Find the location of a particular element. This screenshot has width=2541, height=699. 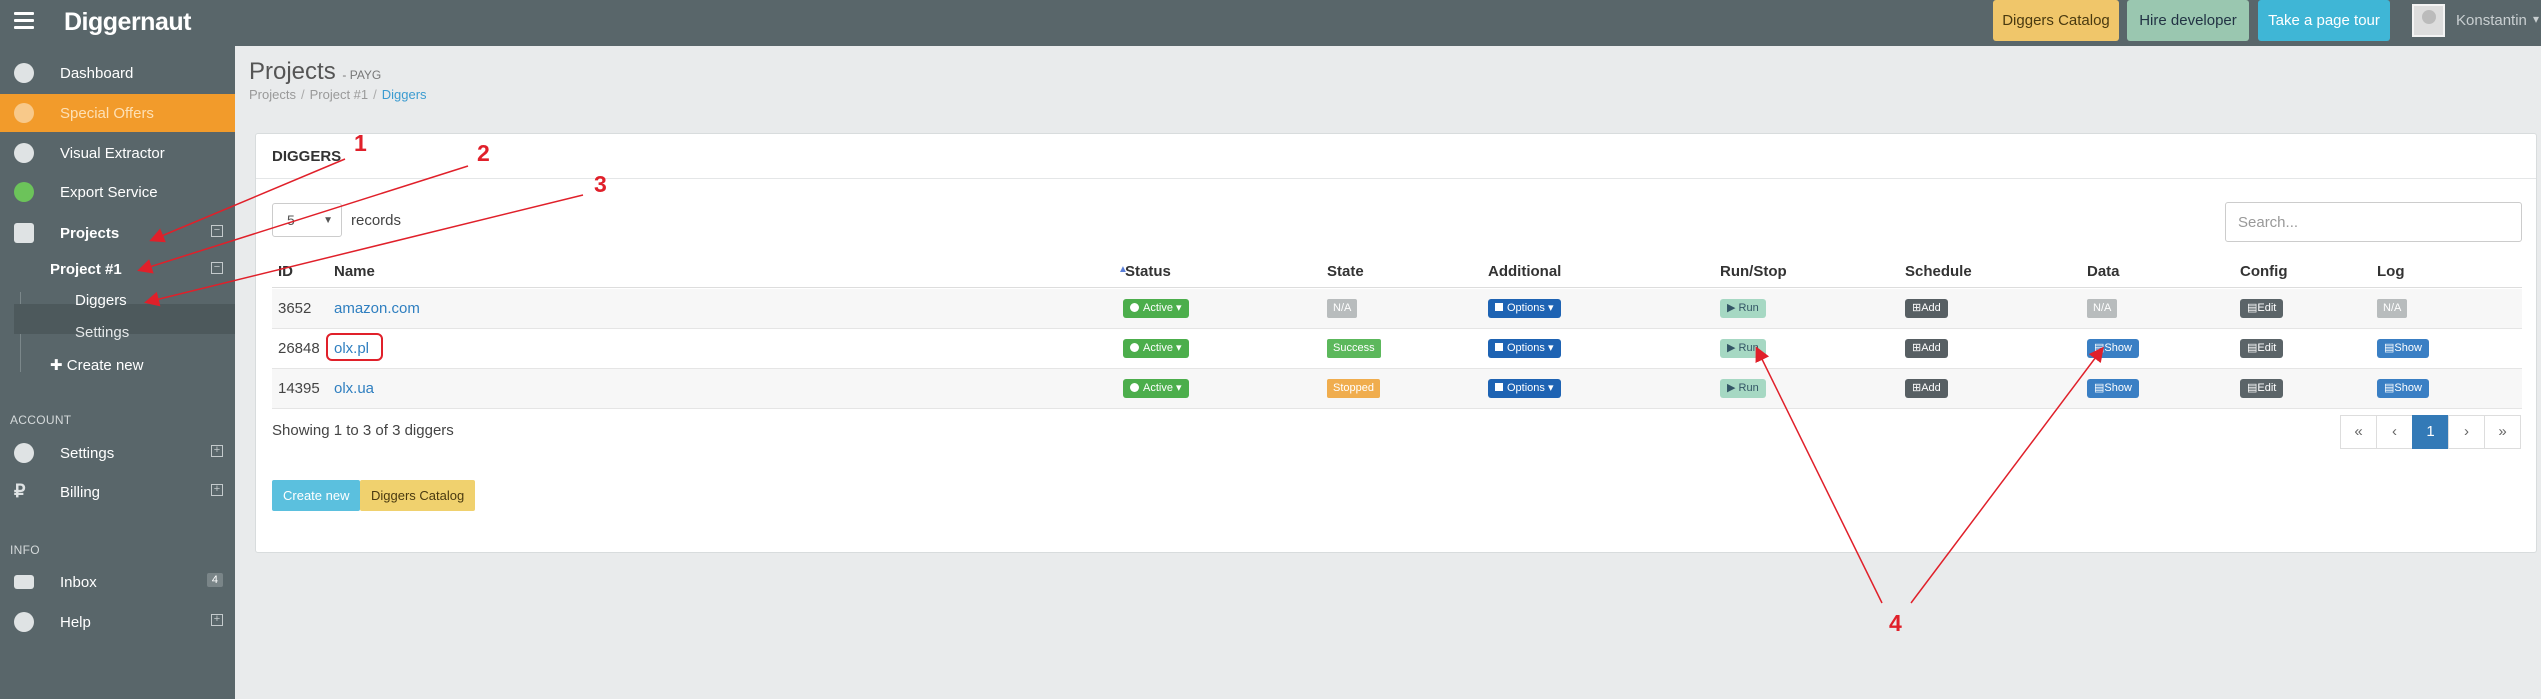

annotation-highlight-box is located at coordinates (354, 347).